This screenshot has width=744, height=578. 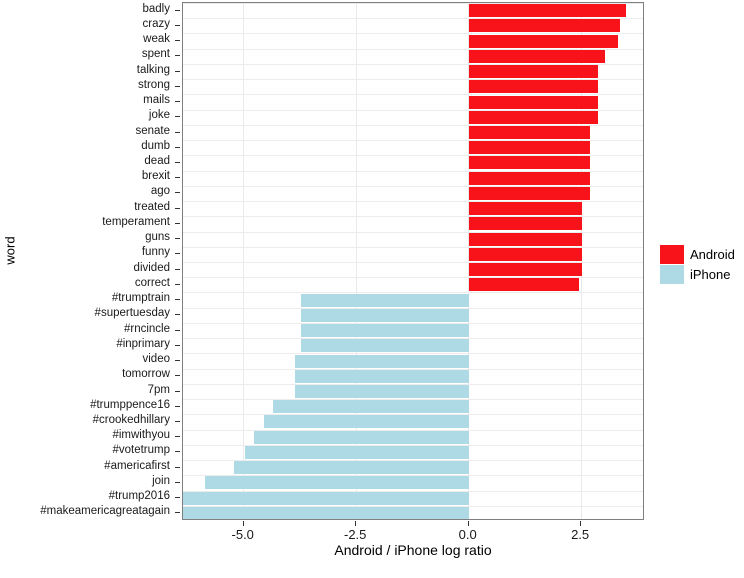 I want to click on y-axis-tick-label: guns, so click(x=157, y=237).